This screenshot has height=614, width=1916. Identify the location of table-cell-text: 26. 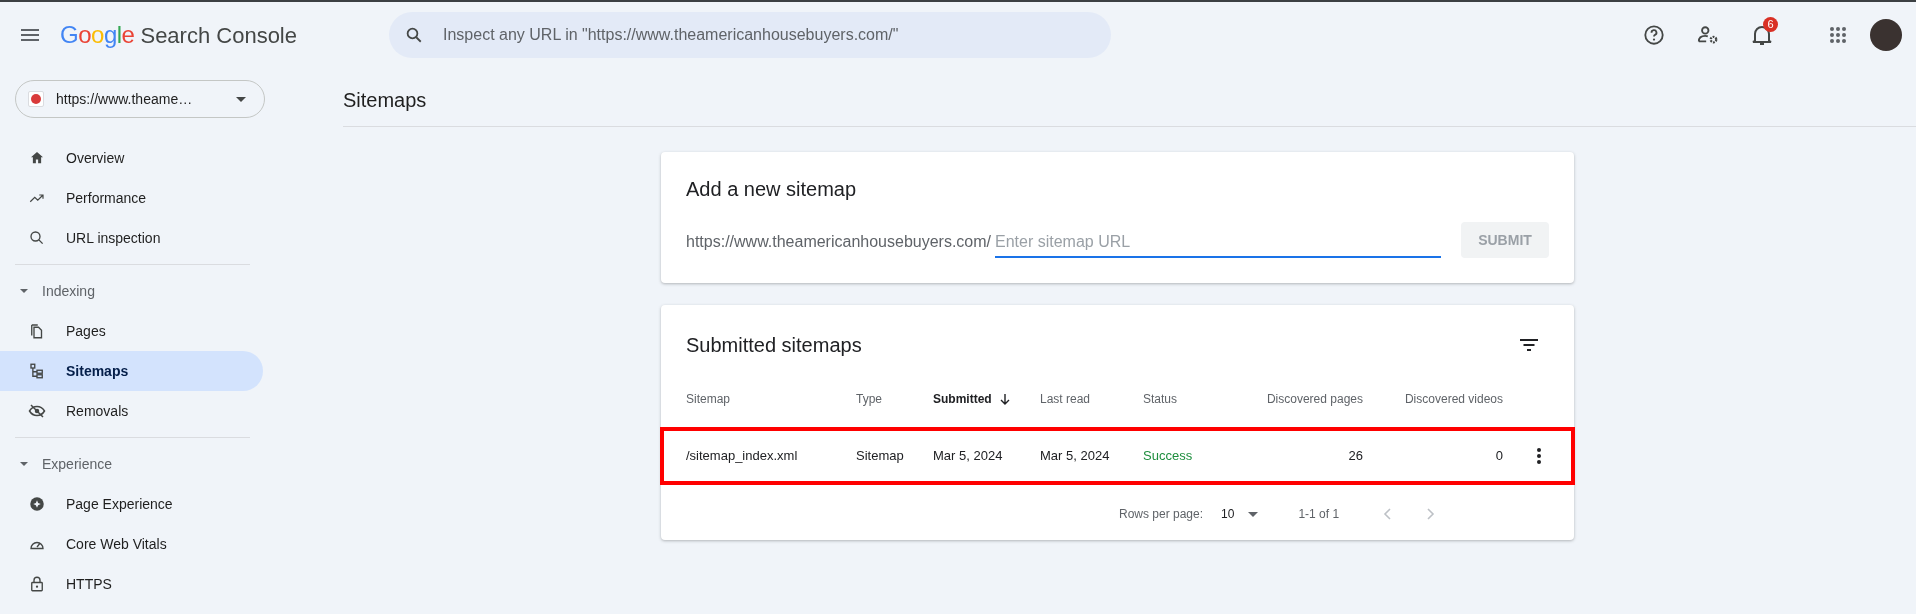
(1355, 456).